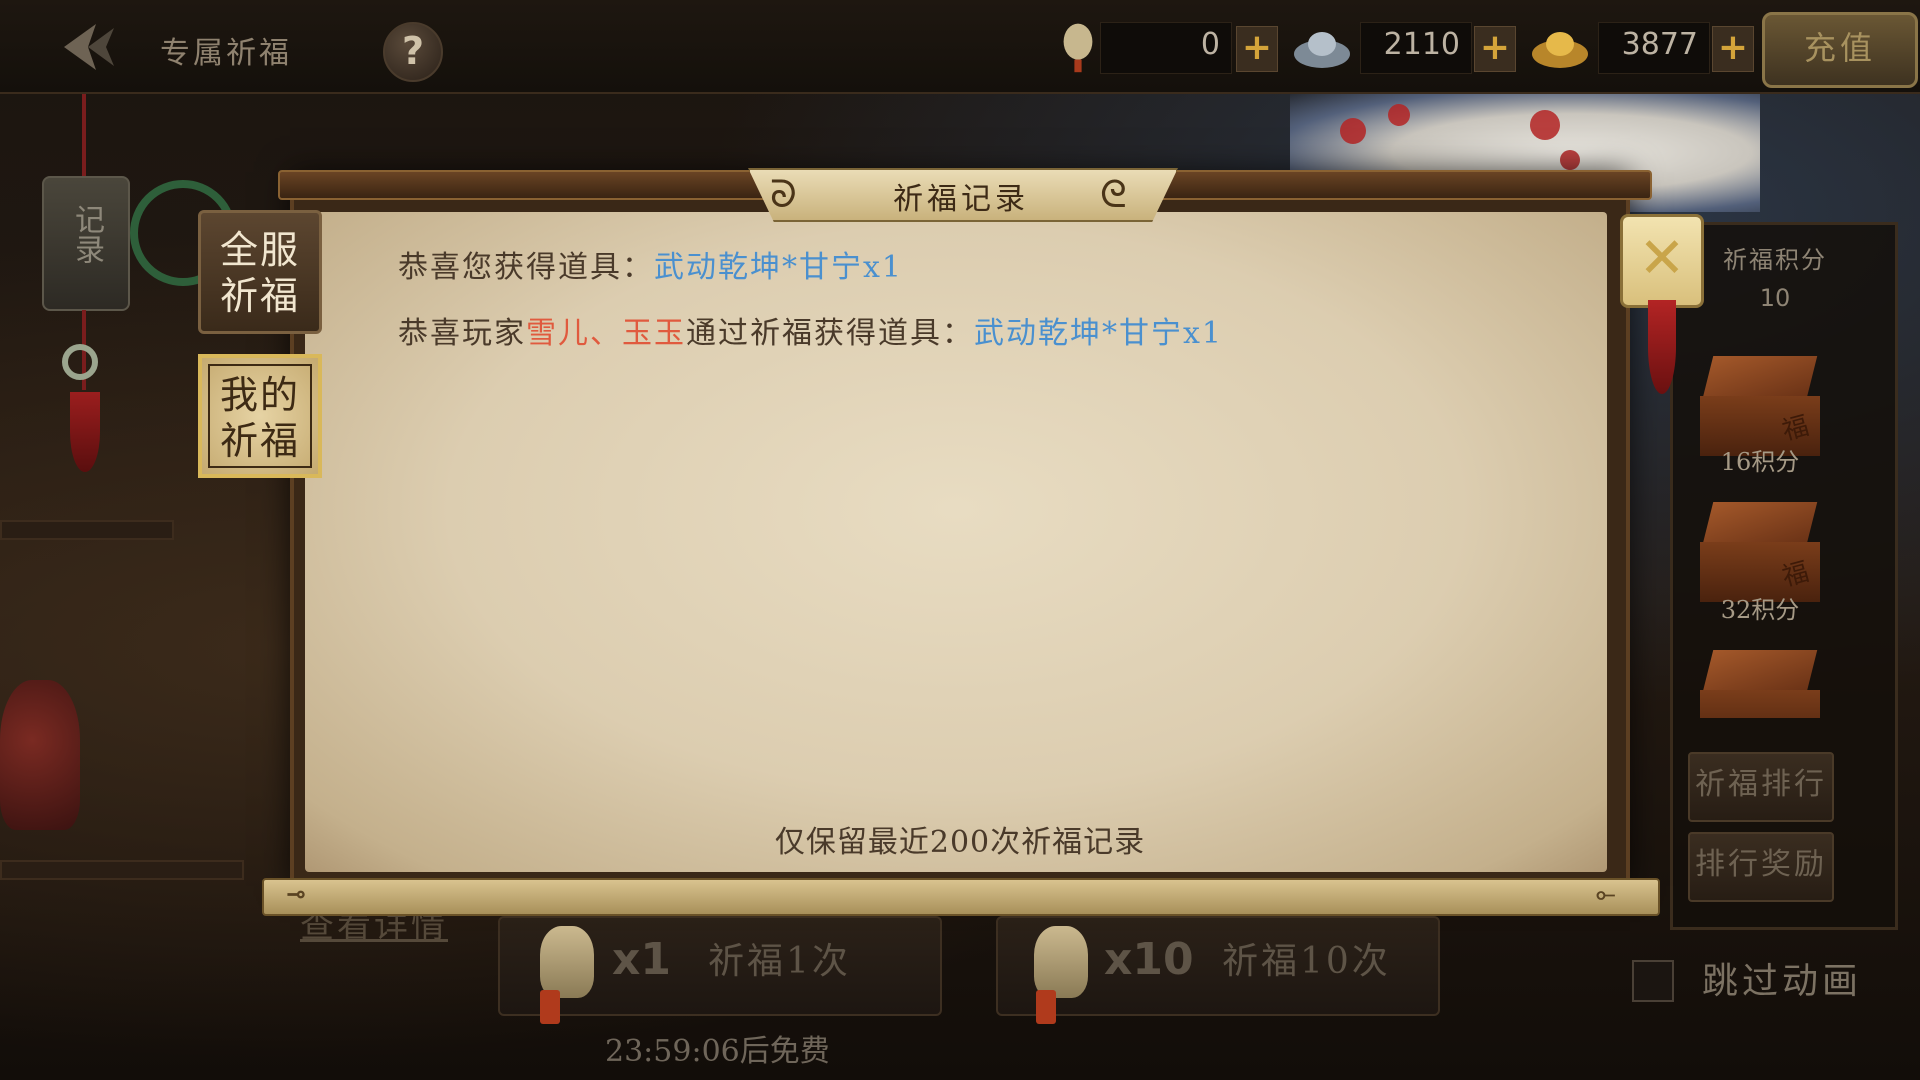 This screenshot has width=1920, height=1080. I want to click on pray-ten-label: 祈福10次, so click(1306, 961).